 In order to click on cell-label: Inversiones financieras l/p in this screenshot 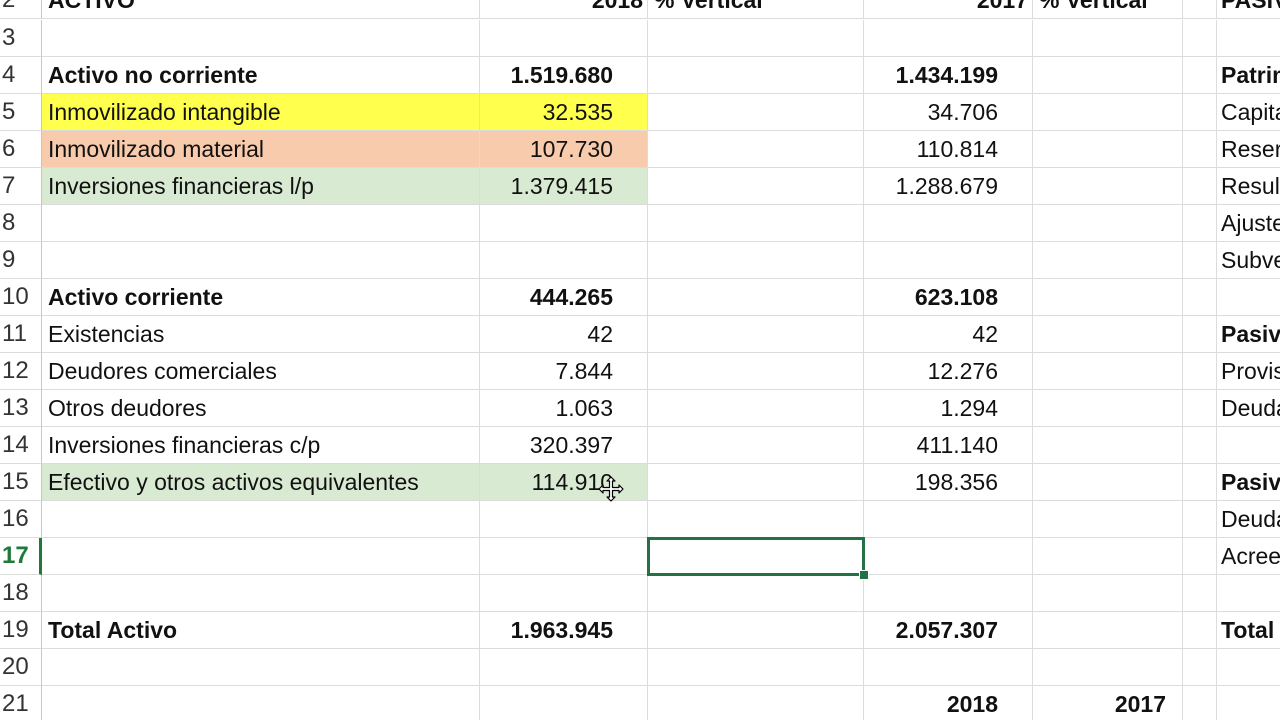, I will do `click(261, 186)`.